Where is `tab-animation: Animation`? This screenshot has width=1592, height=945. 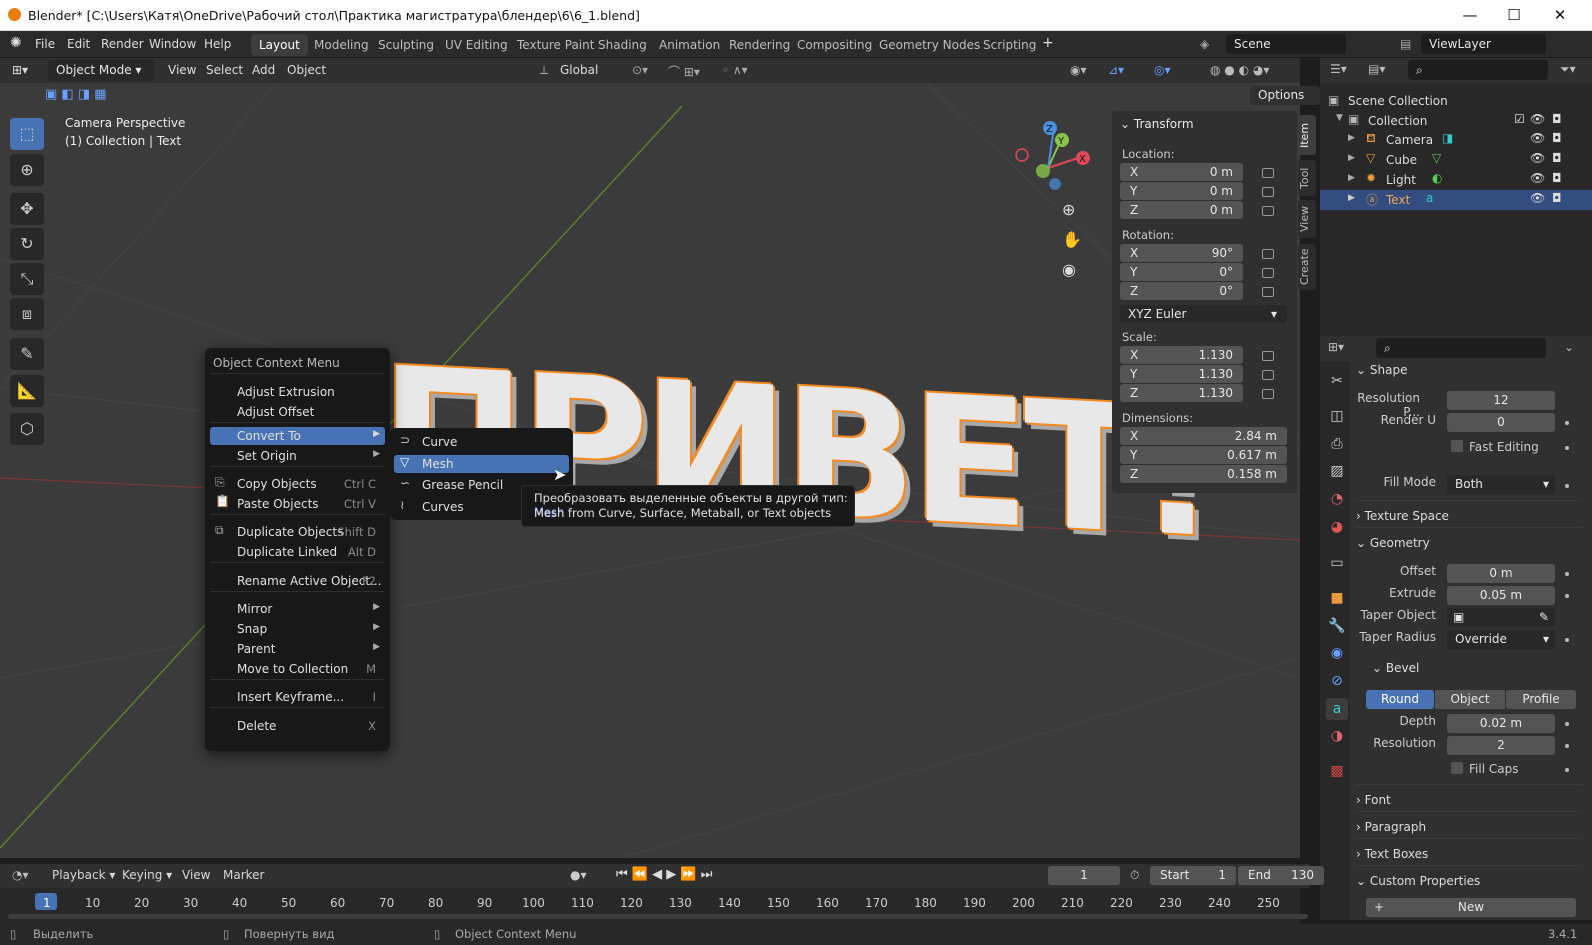 tab-animation: Animation is located at coordinates (689, 45).